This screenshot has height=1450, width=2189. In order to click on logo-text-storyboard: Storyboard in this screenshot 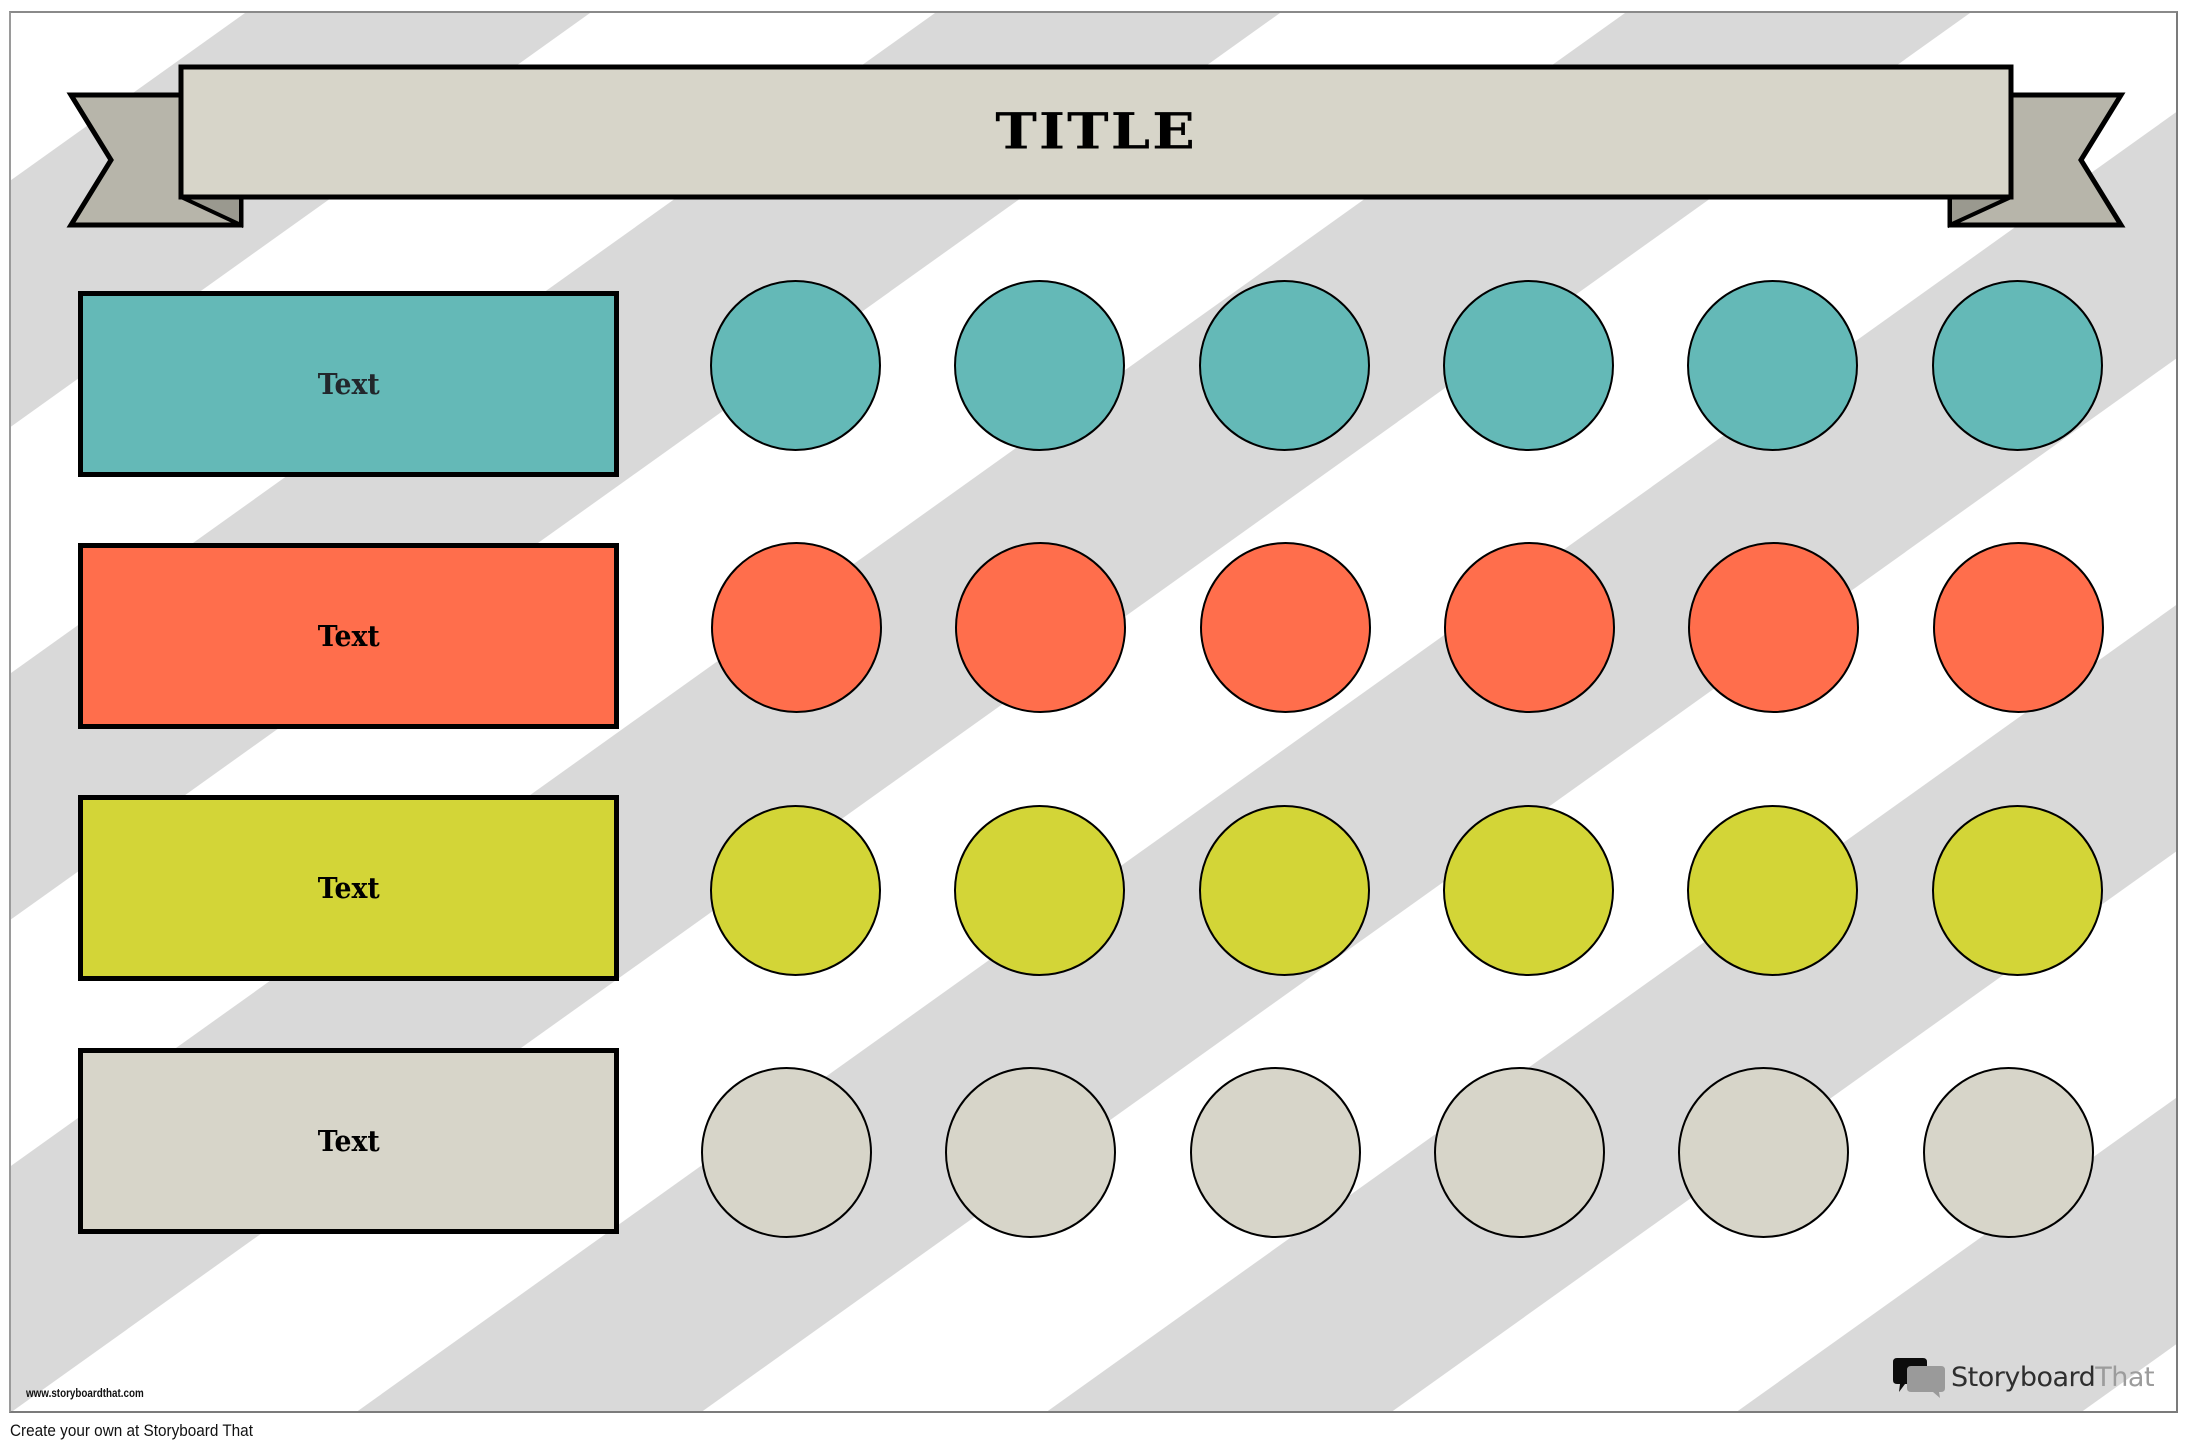, I will do `click(2023, 1377)`.